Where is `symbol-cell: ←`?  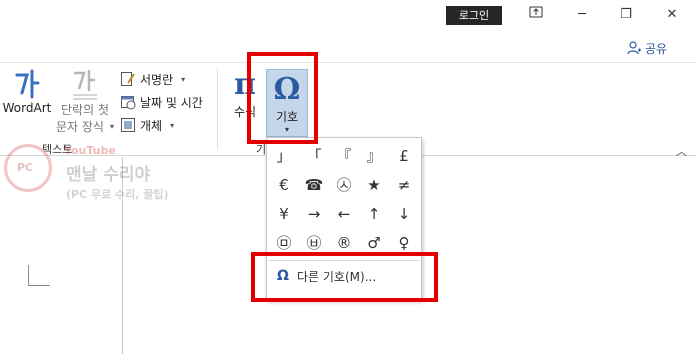
symbol-cell: ← is located at coordinates (344, 213).